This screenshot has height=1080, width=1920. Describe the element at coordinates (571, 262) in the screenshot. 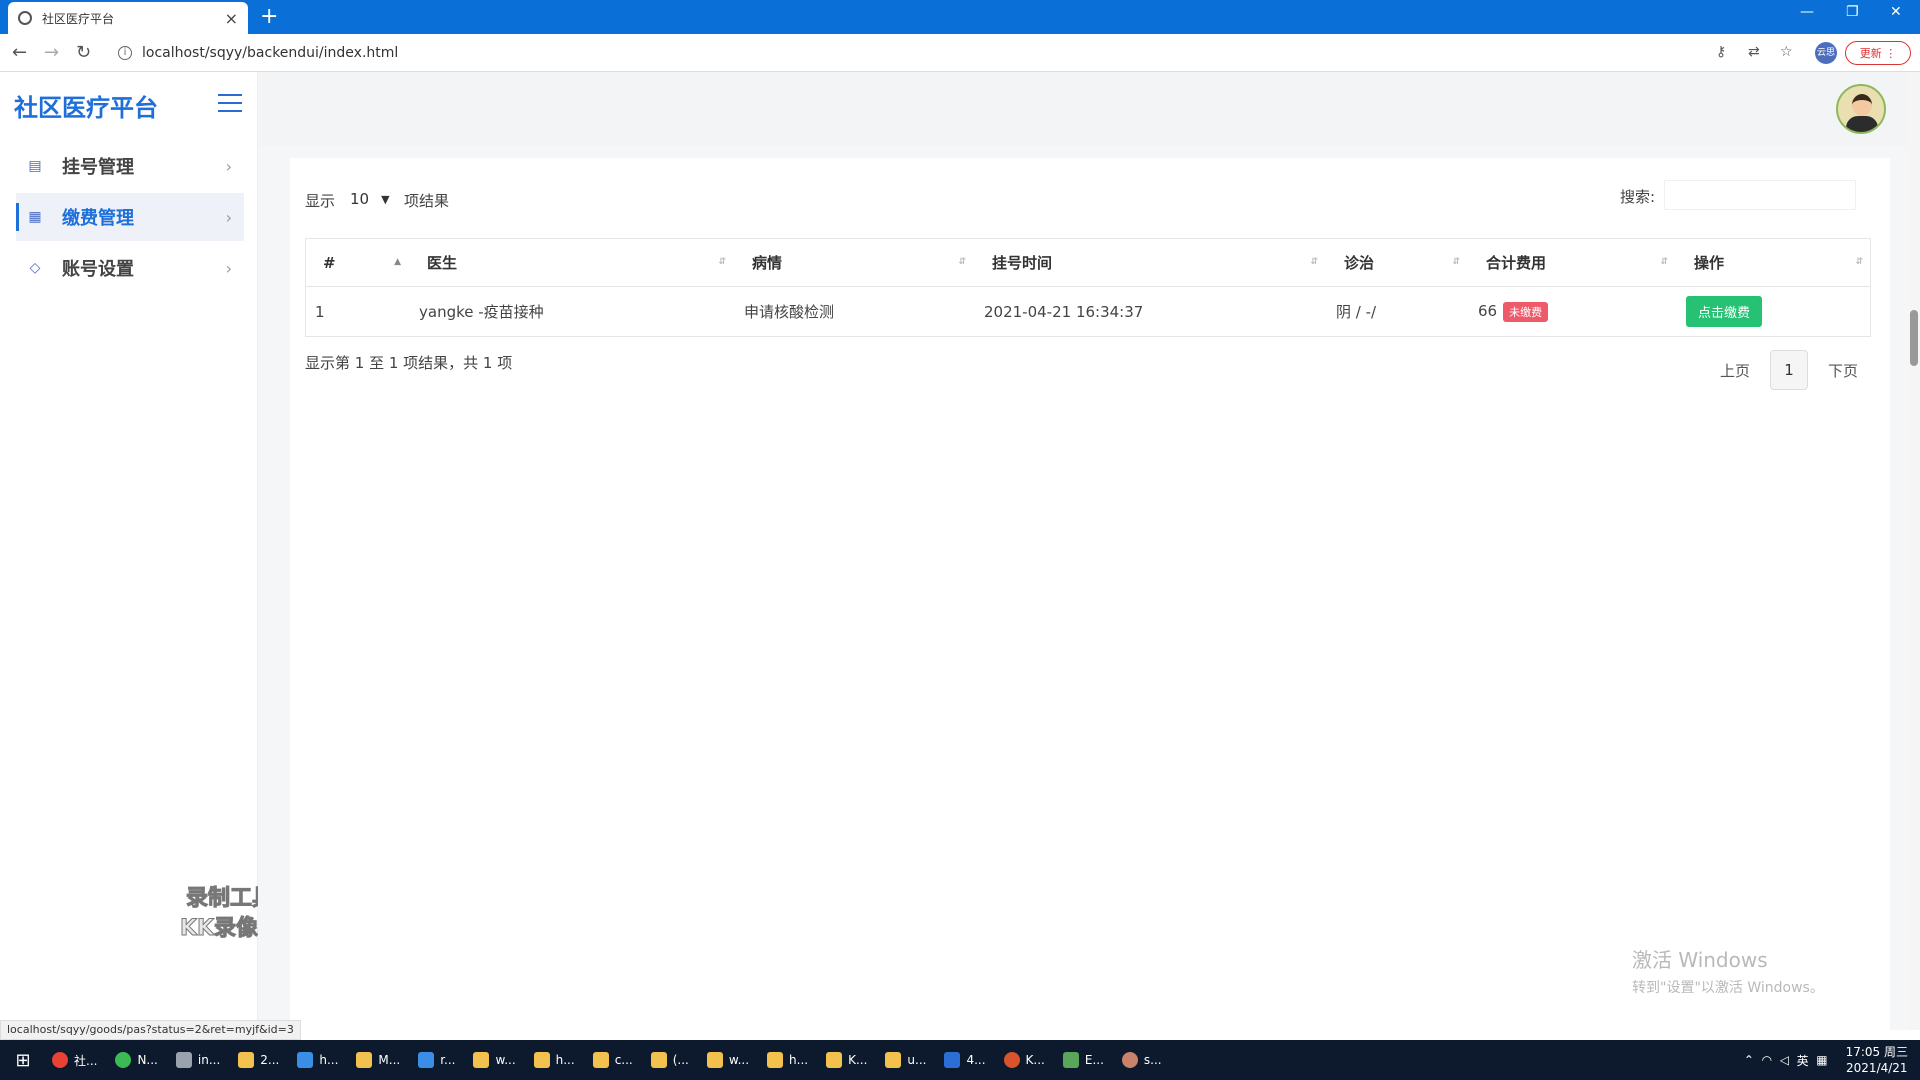

I see `column-header-doctor: 医生 ⇵` at that location.